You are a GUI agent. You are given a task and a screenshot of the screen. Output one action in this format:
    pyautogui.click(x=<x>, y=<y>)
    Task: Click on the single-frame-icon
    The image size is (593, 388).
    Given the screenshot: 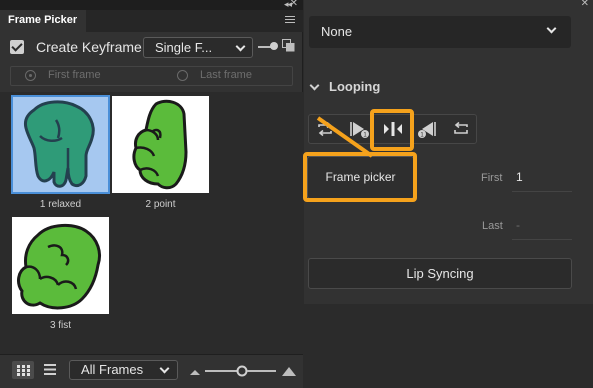 What is the action you would take?
    pyautogui.click(x=393, y=129)
    